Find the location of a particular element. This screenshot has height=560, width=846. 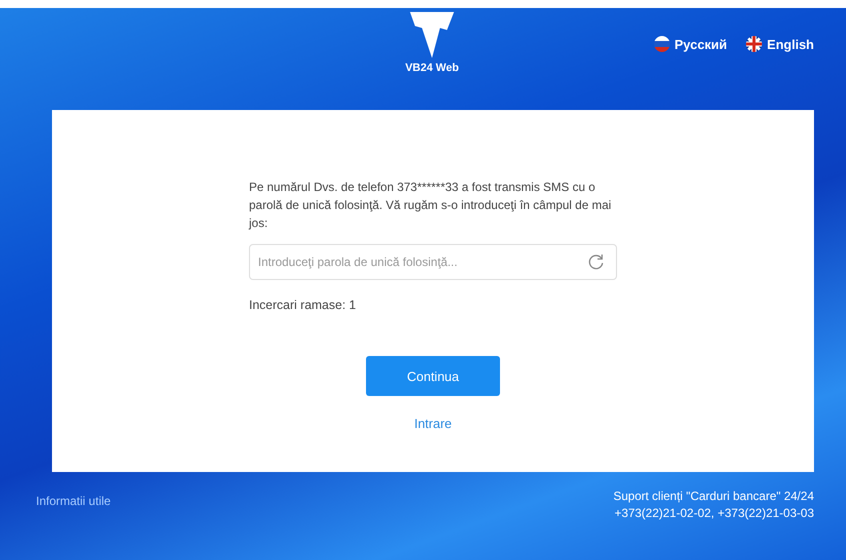

logo-icon is located at coordinates (432, 35).